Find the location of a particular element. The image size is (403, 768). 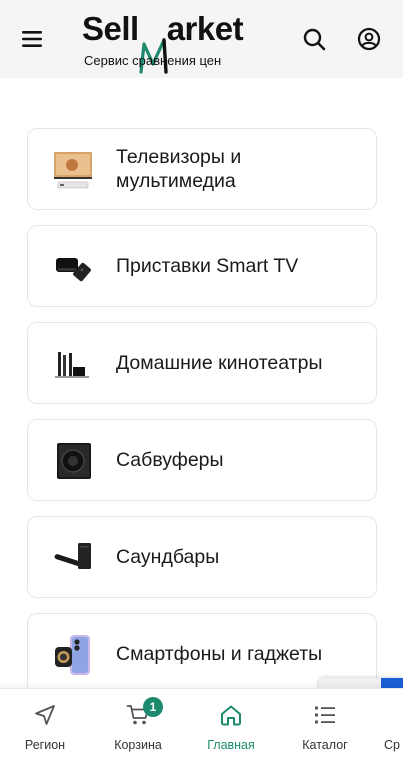

soundbar-thumbnail is located at coordinates (72, 556).